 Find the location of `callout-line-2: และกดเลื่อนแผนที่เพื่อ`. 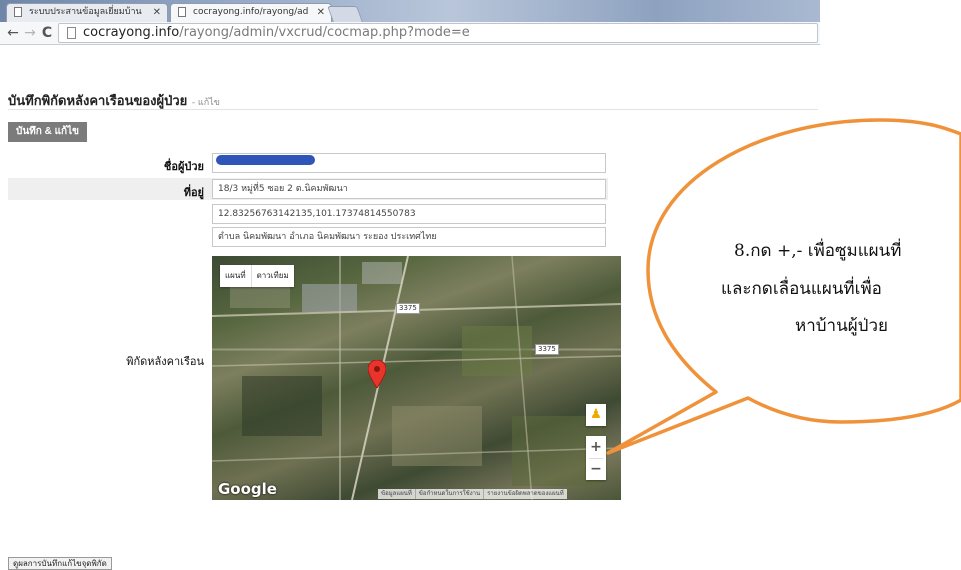

callout-line-2: และกดเลื่อนแผนที่เพื่อ is located at coordinates (801, 289).